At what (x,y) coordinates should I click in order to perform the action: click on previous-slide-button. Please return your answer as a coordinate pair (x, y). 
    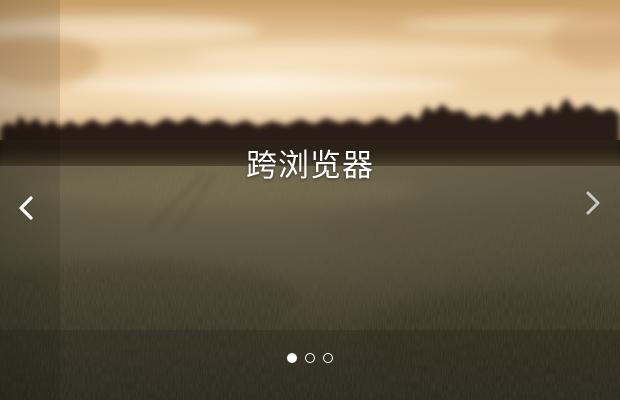
    Looking at the image, I should click on (27, 208).